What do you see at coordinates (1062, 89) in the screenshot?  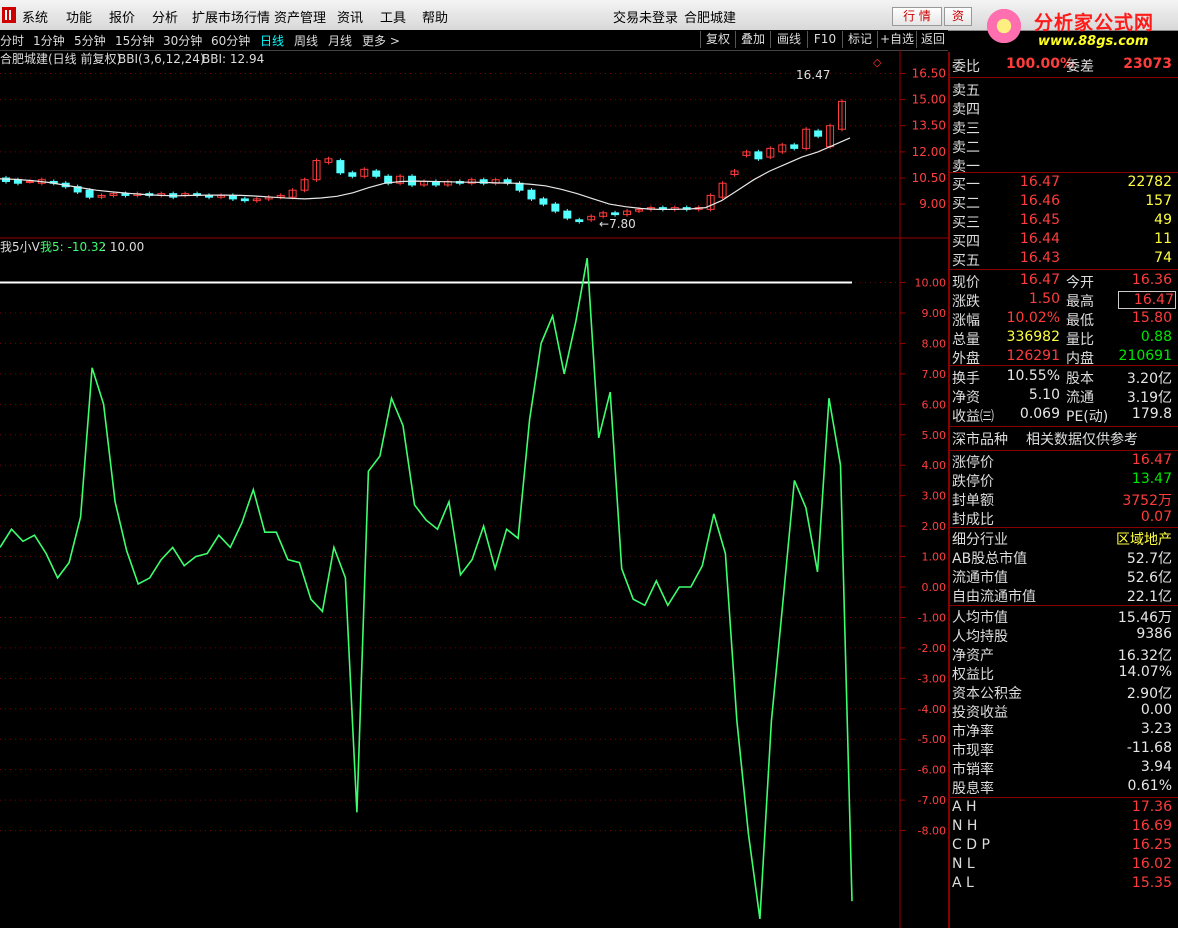 I see `ask-row: 卖五` at bounding box center [1062, 89].